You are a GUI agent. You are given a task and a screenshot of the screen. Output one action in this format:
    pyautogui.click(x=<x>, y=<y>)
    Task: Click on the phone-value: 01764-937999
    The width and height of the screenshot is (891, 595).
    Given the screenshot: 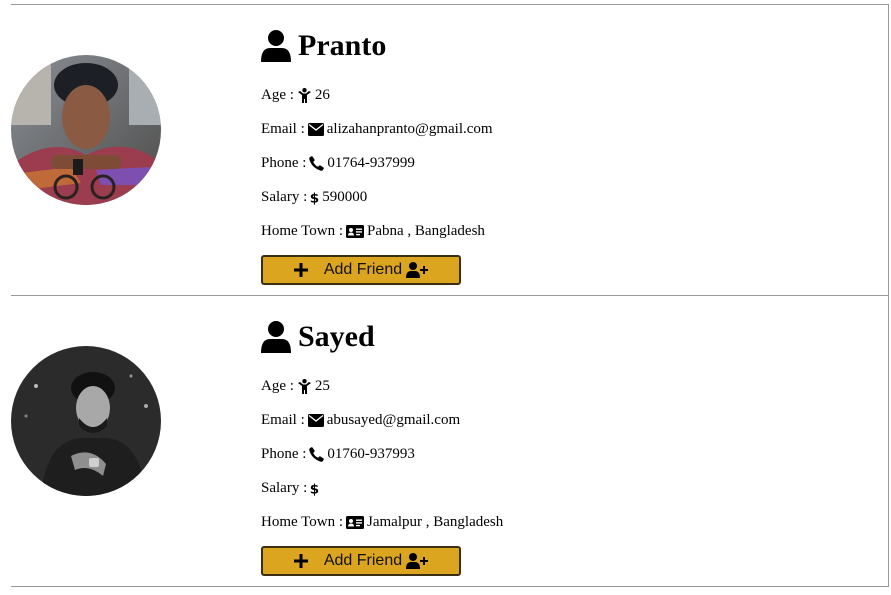 What is the action you would take?
    pyautogui.click(x=371, y=162)
    